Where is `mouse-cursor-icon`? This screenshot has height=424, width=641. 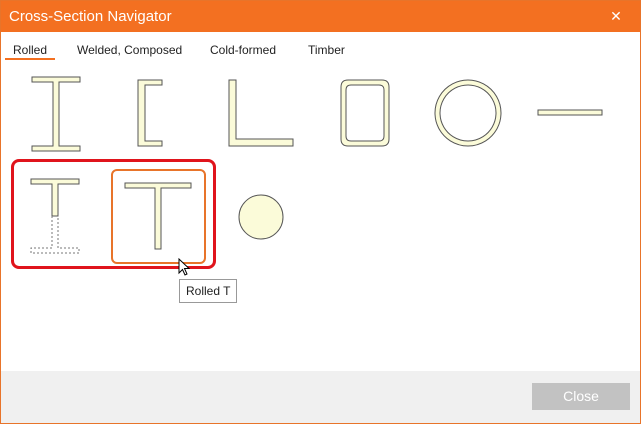 mouse-cursor-icon is located at coordinates (184, 267).